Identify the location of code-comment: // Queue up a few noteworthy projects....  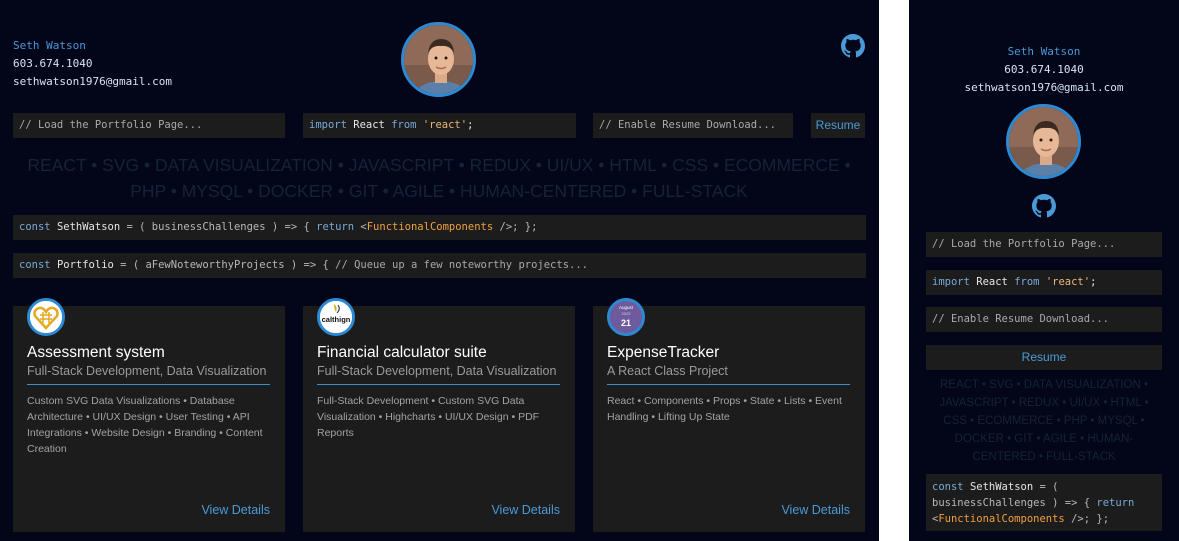
(461, 265).